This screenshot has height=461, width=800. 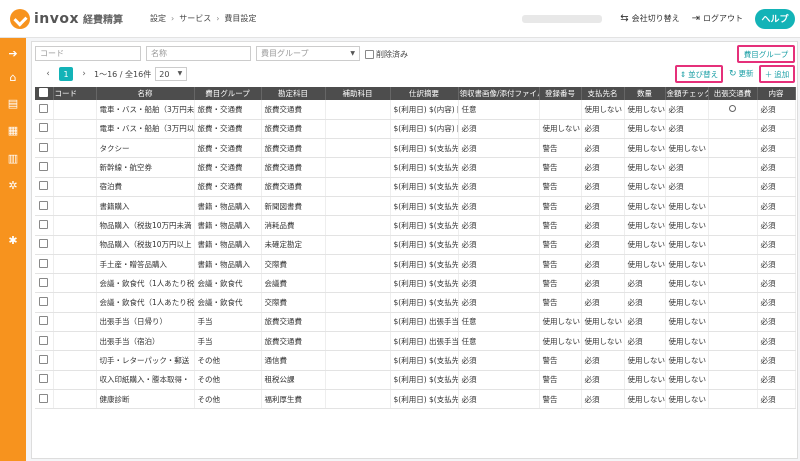 I want to click on app-logo: invox 経費精算, so click(x=75, y=18).